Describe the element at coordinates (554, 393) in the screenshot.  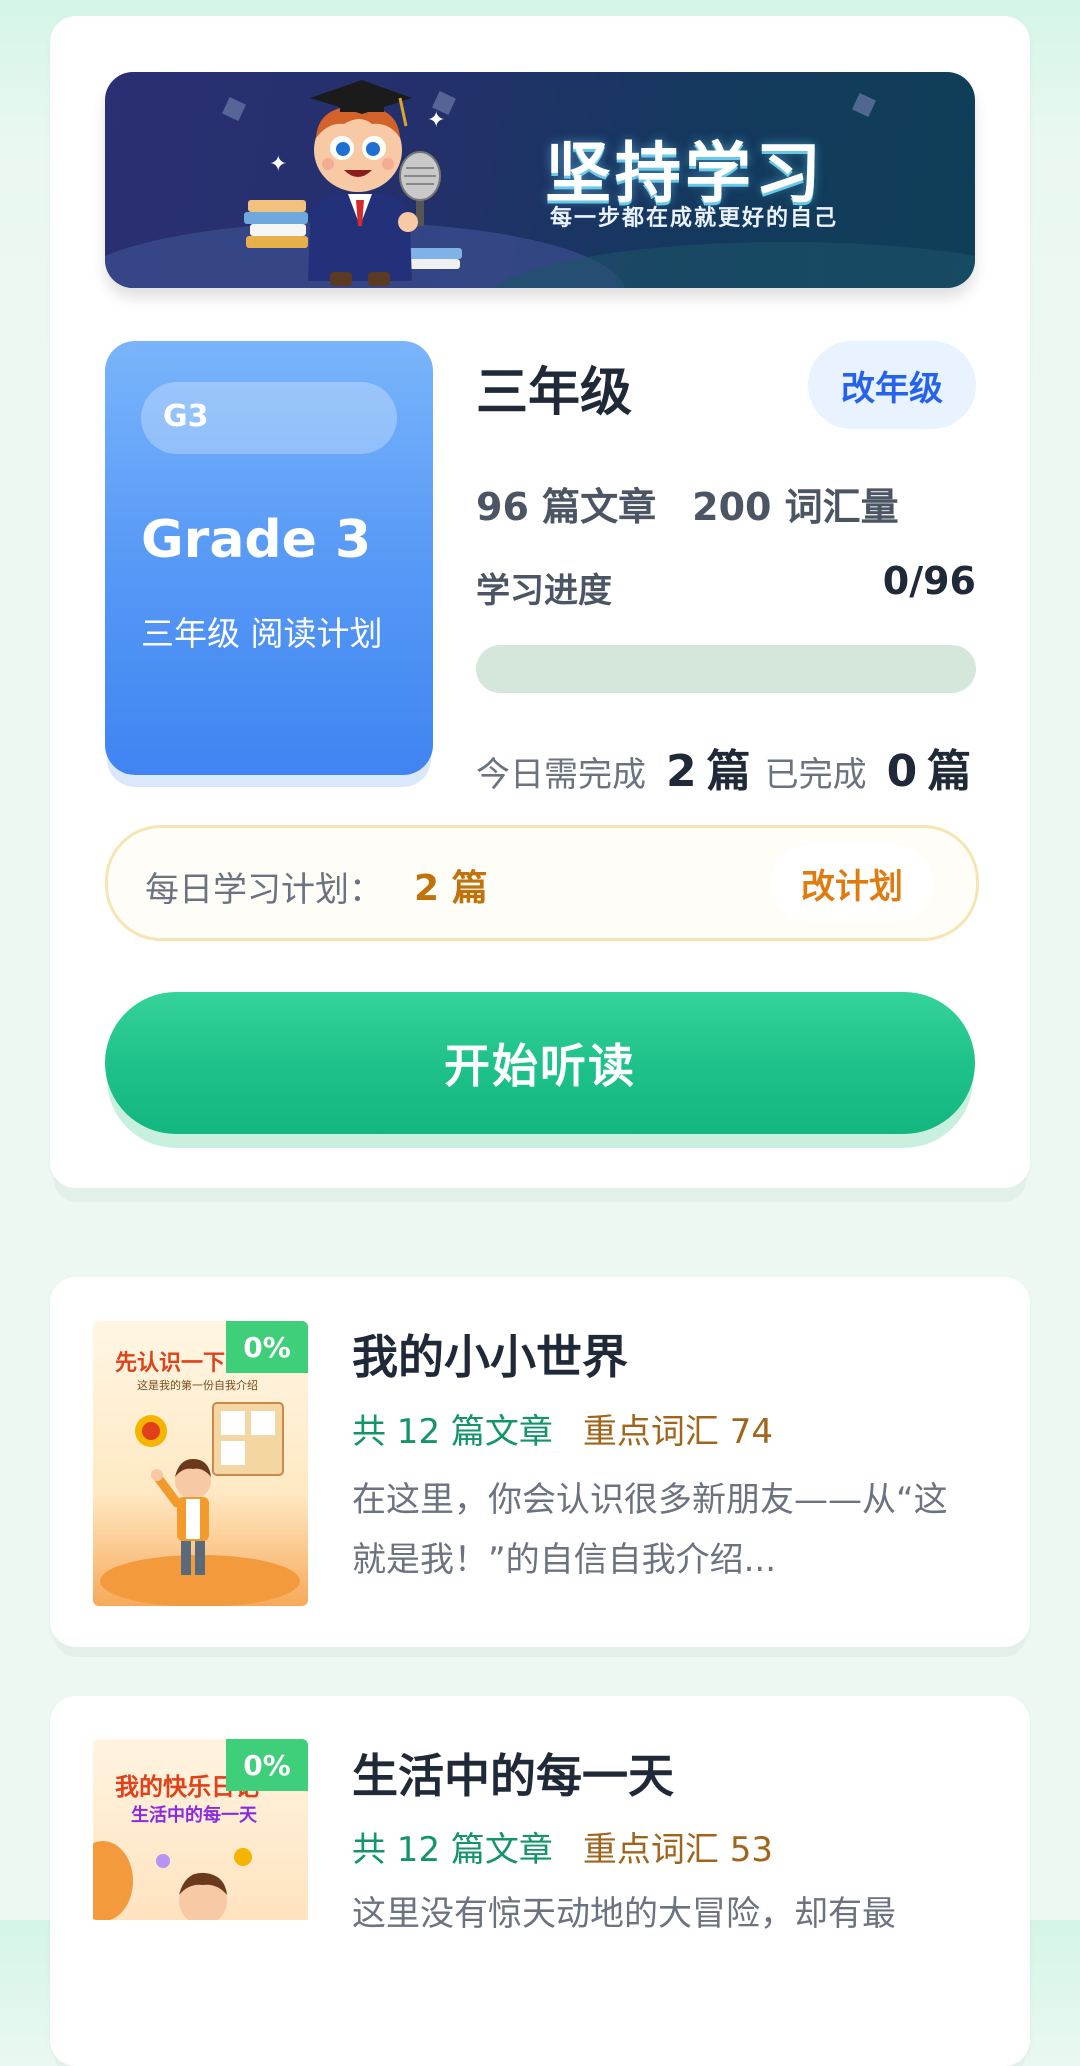
I see `grade-title: 三年级` at that location.